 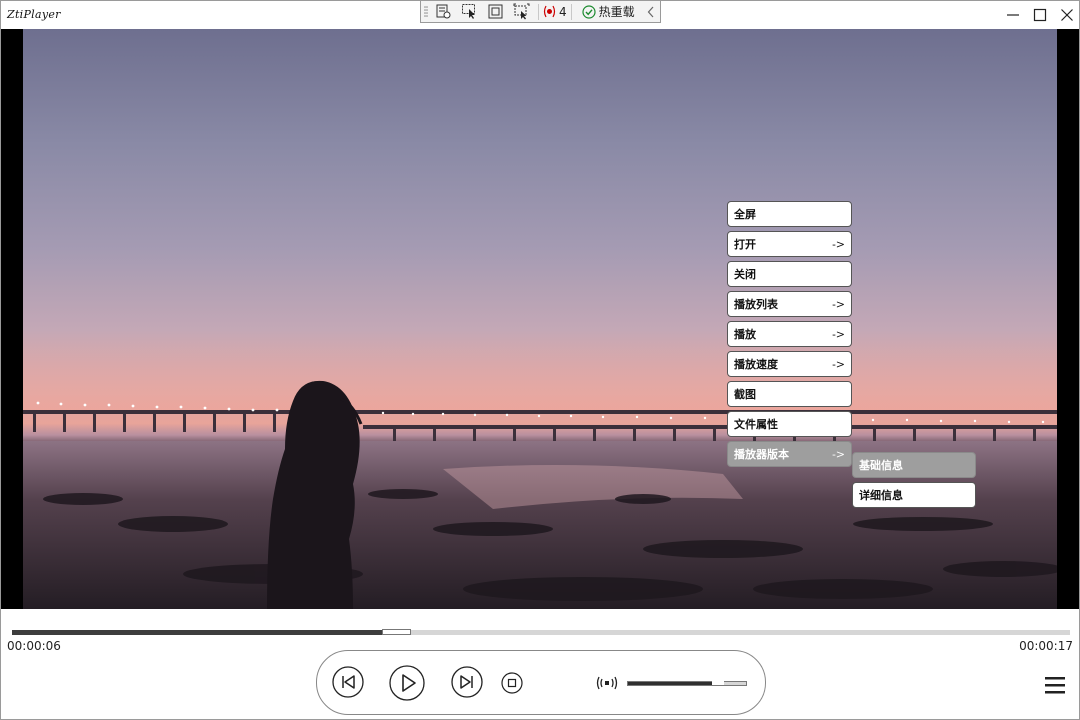 What do you see at coordinates (756, 304) in the screenshot?
I see `menu-item-label: 播放列表` at bounding box center [756, 304].